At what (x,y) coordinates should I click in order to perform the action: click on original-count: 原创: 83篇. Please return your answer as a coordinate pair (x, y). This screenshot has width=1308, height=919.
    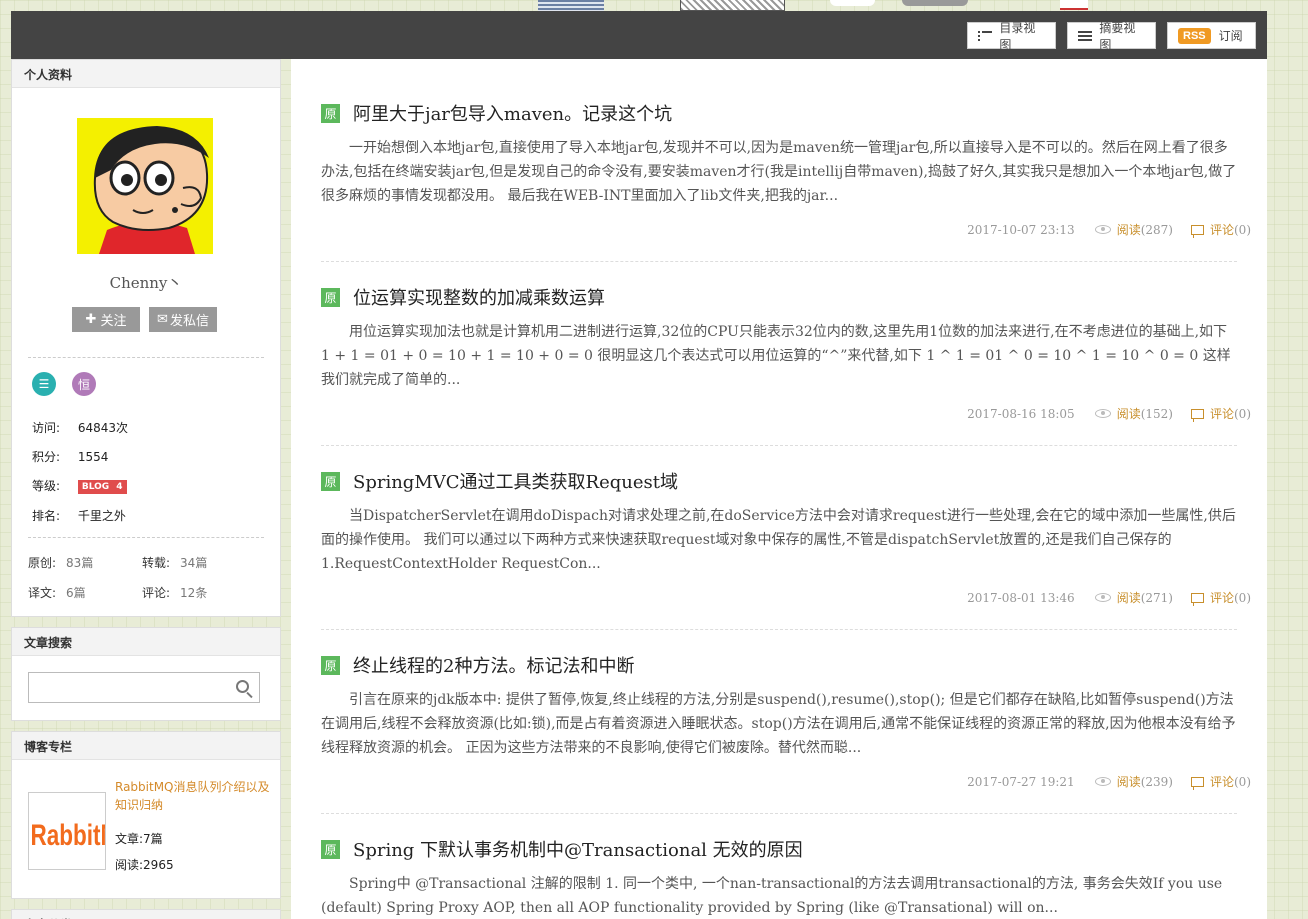
    Looking at the image, I should click on (60, 562).